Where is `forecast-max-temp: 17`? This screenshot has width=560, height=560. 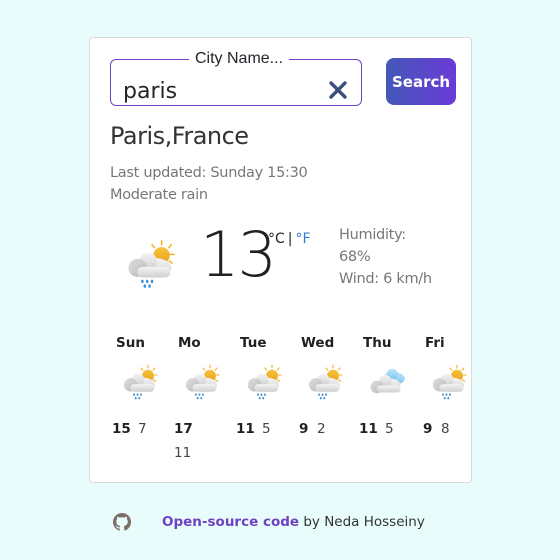 forecast-max-temp: 17 is located at coordinates (183, 429).